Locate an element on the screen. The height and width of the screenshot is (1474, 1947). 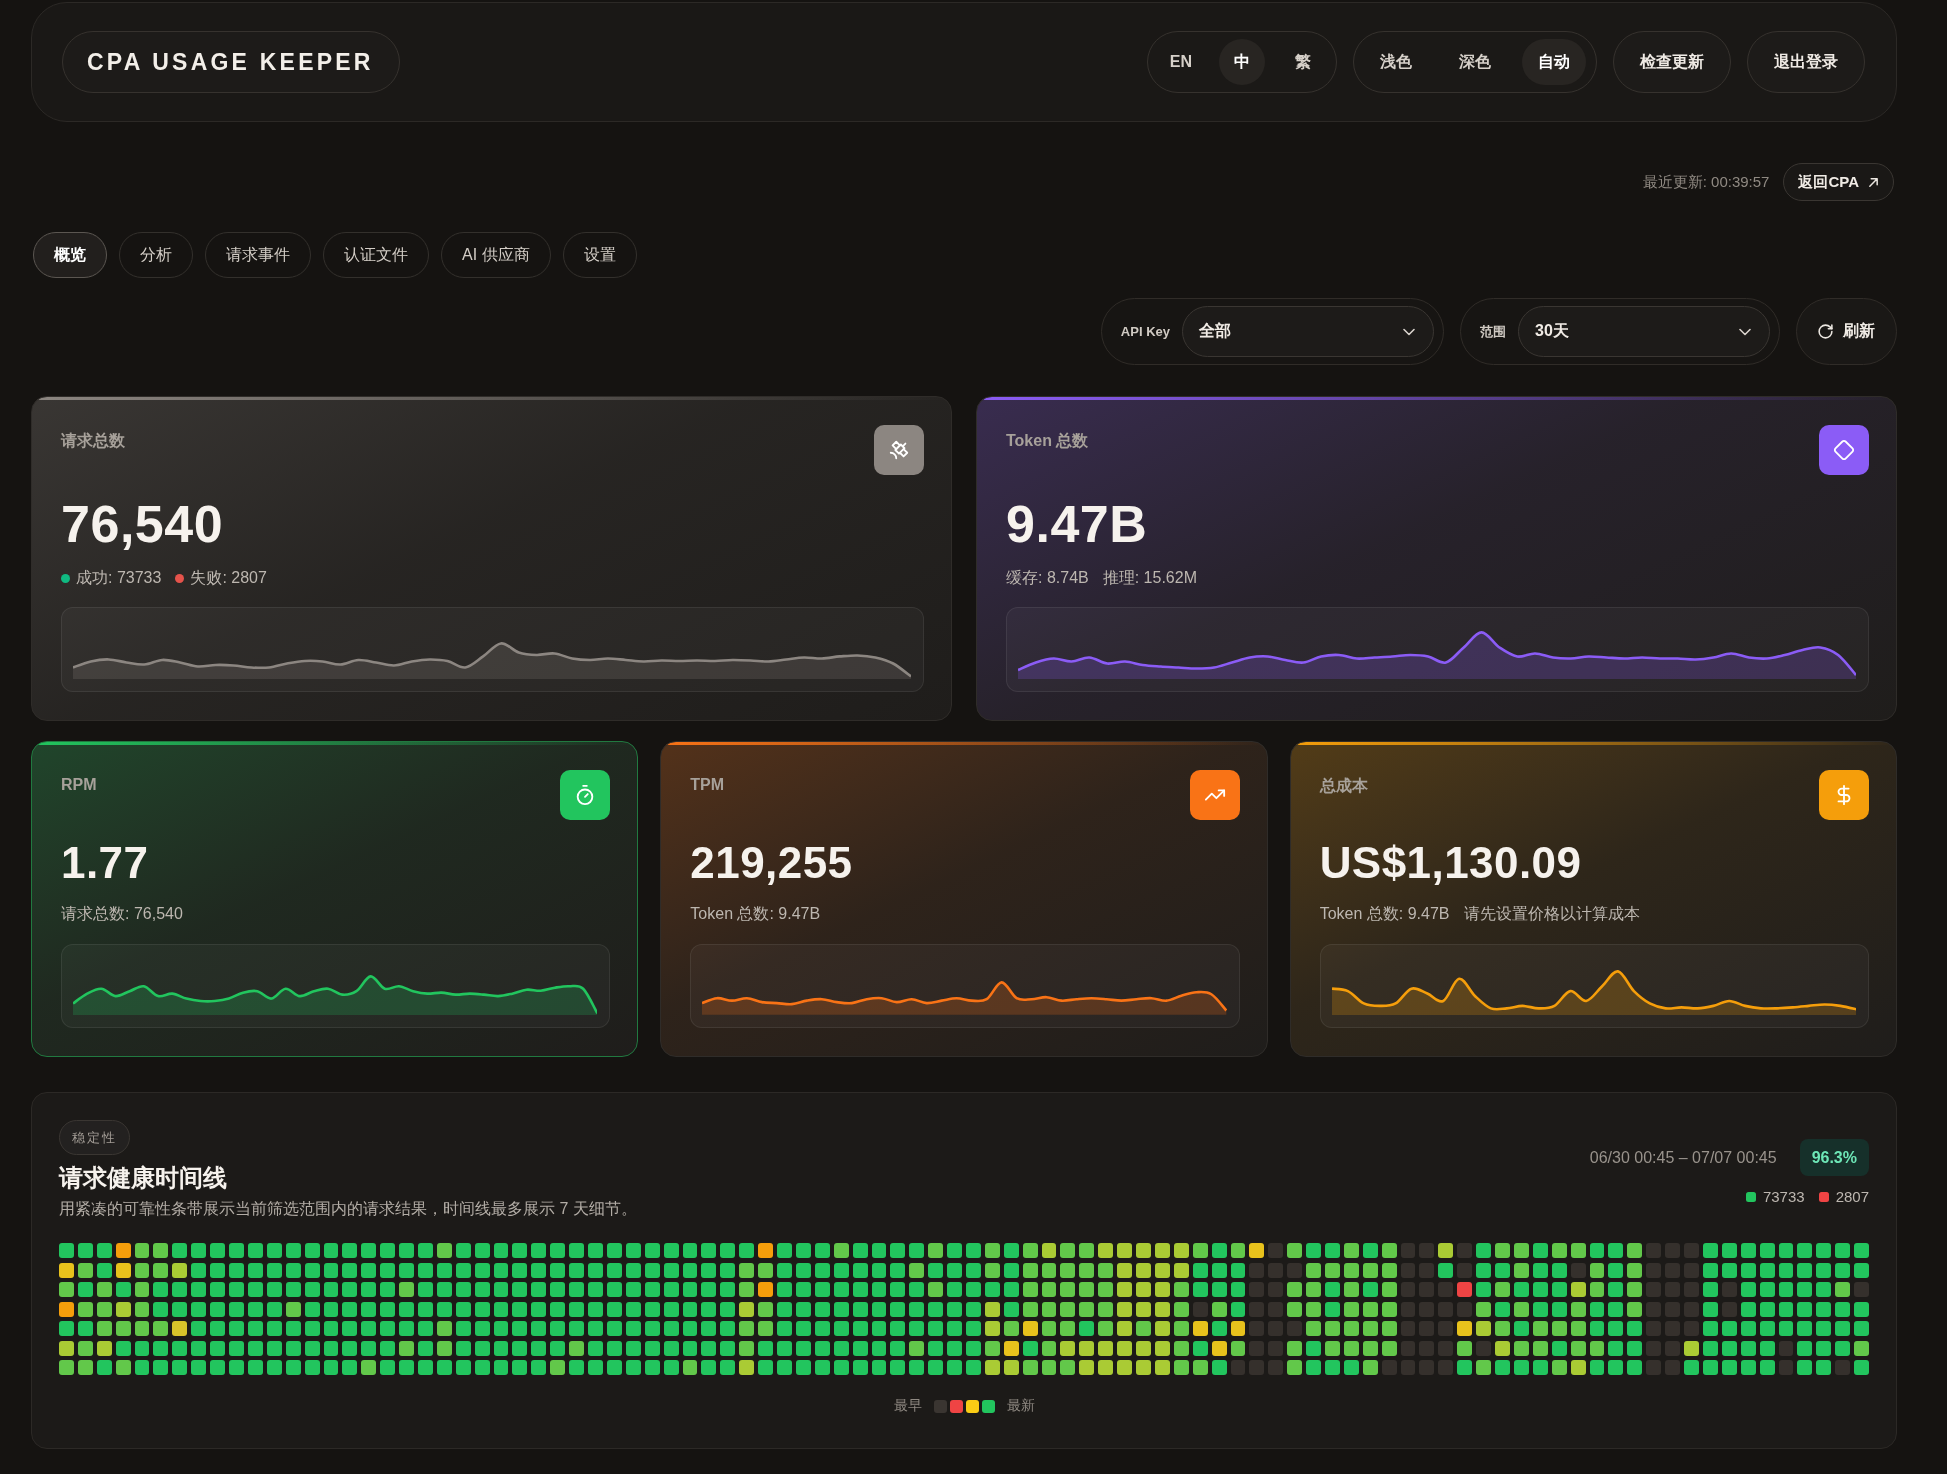
language-option: EN is located at coordinates (1180, 62).